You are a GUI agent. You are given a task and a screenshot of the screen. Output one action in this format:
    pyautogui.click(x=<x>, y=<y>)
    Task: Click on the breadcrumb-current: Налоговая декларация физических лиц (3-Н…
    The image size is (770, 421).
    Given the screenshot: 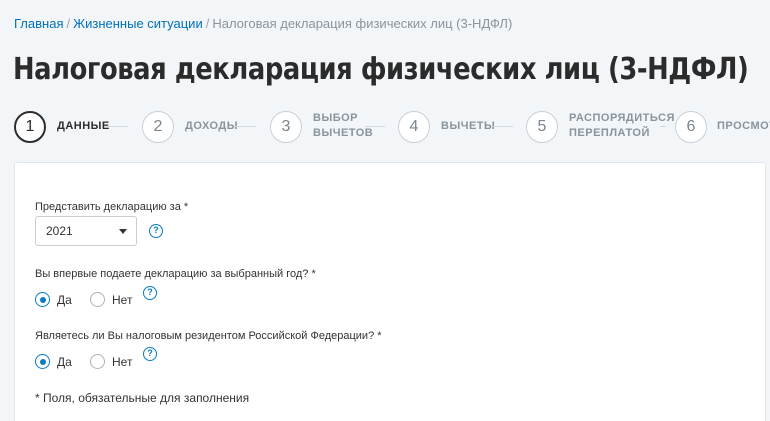 What is the action you would take?
    pyautogui.click(x=362, y=23)
    